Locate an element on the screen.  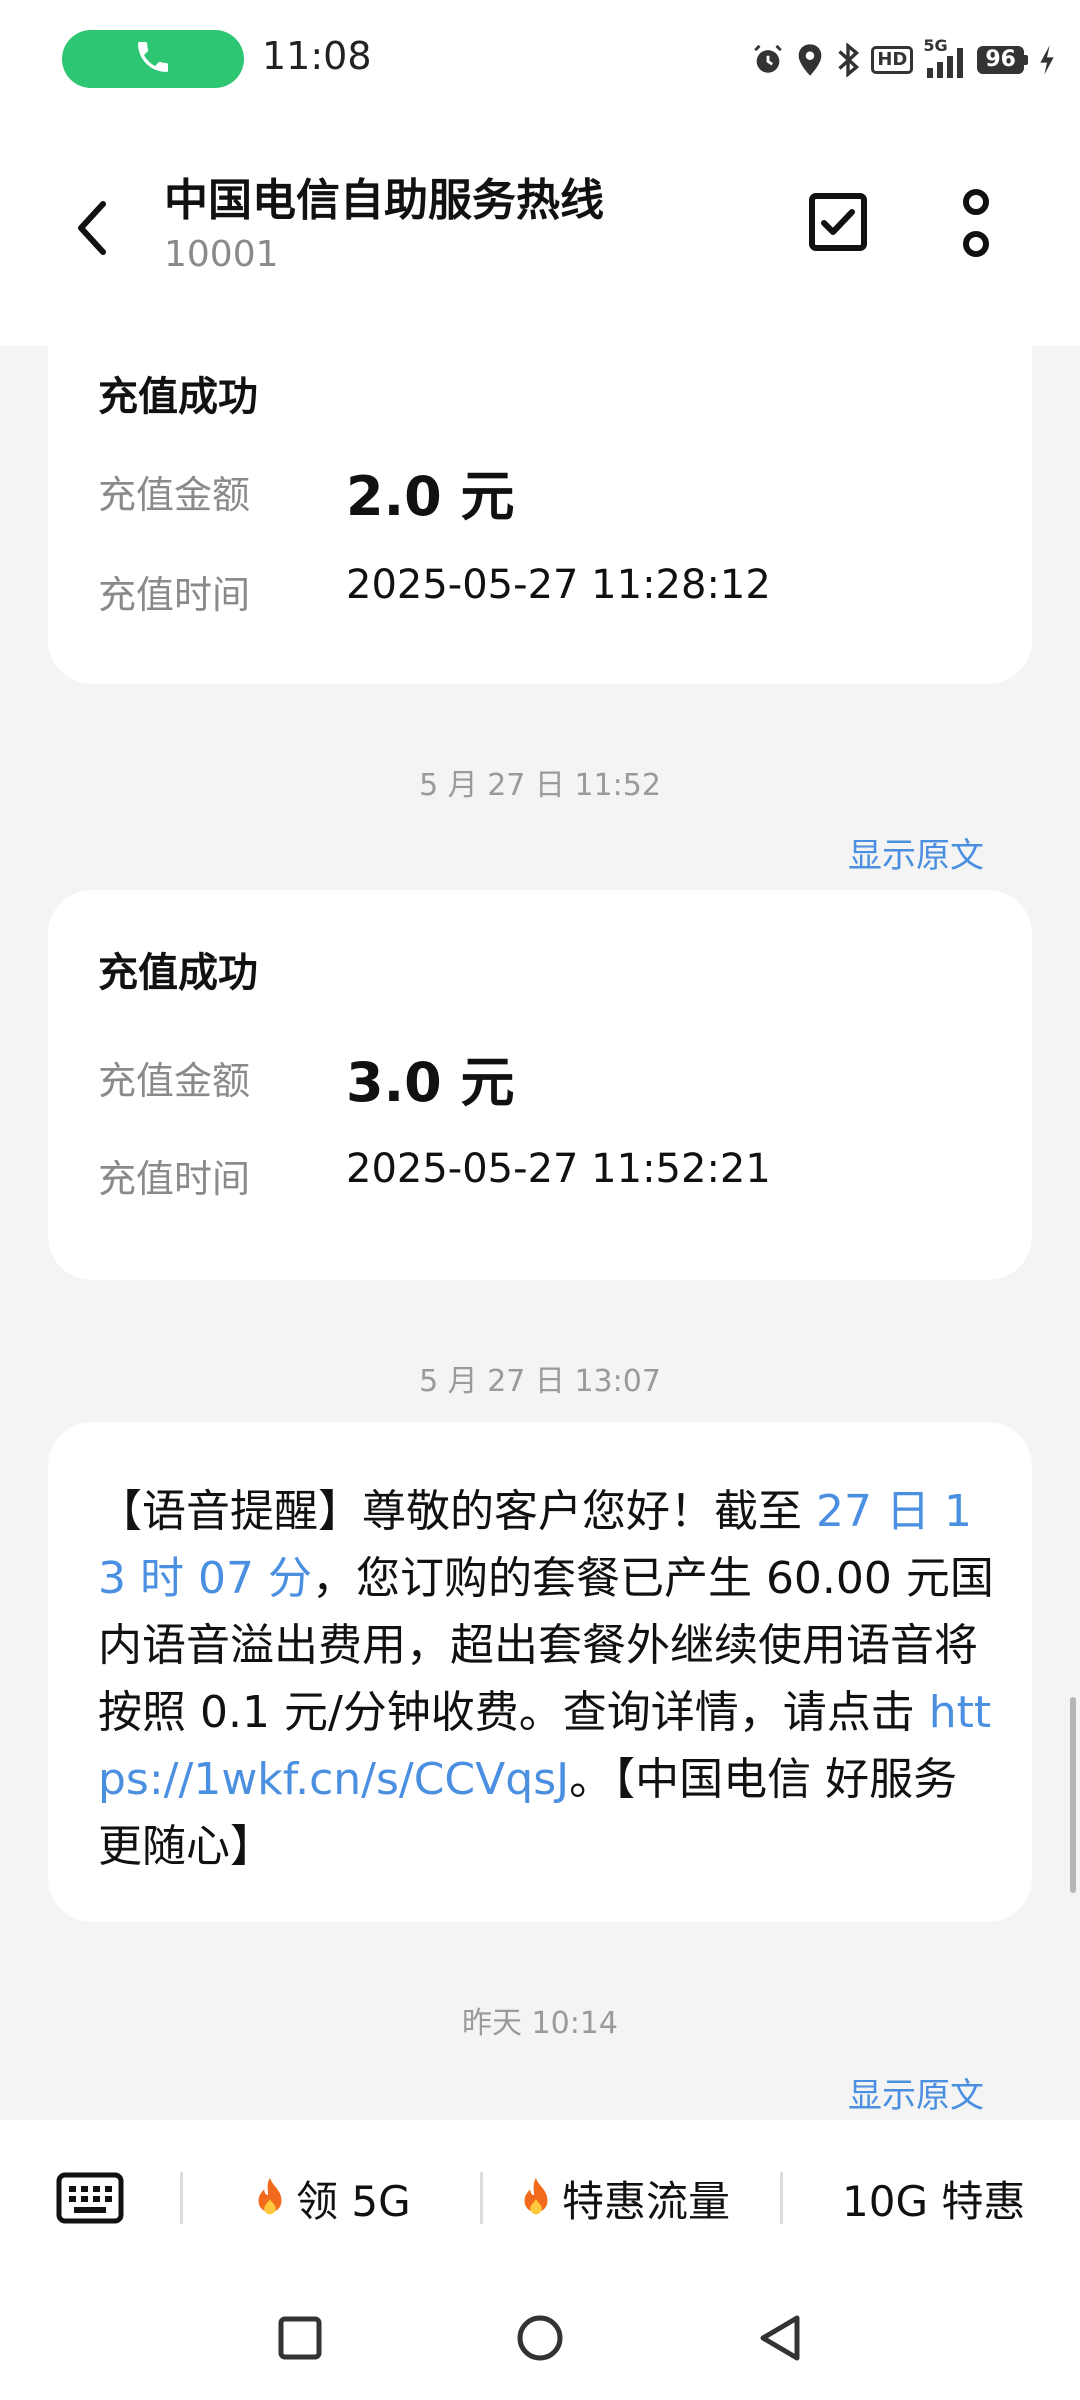
select-messages-button is located at coordinates (838, 222).